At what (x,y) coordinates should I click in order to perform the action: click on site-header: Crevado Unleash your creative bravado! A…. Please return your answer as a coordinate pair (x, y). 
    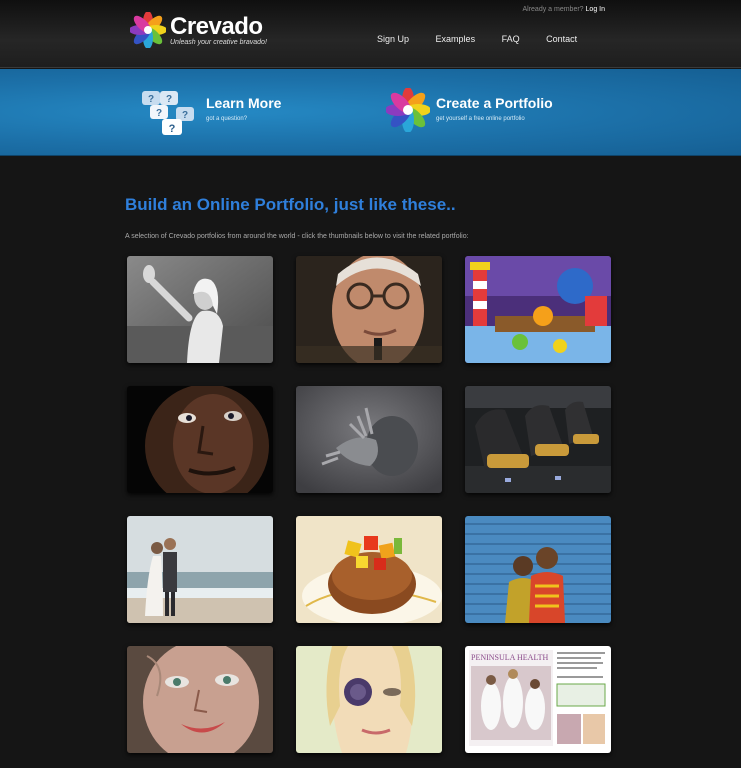
    Looking at the image, I should click on (370, 34).